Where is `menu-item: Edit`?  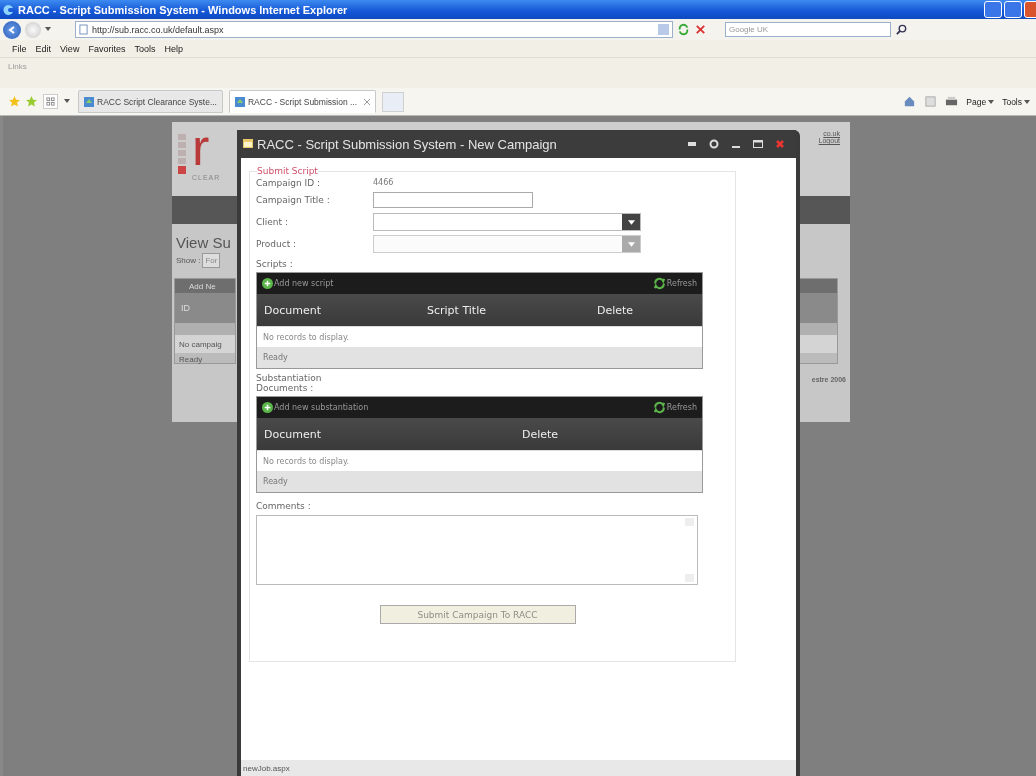 menu-item: Edit is located at coordinates (43, 48).